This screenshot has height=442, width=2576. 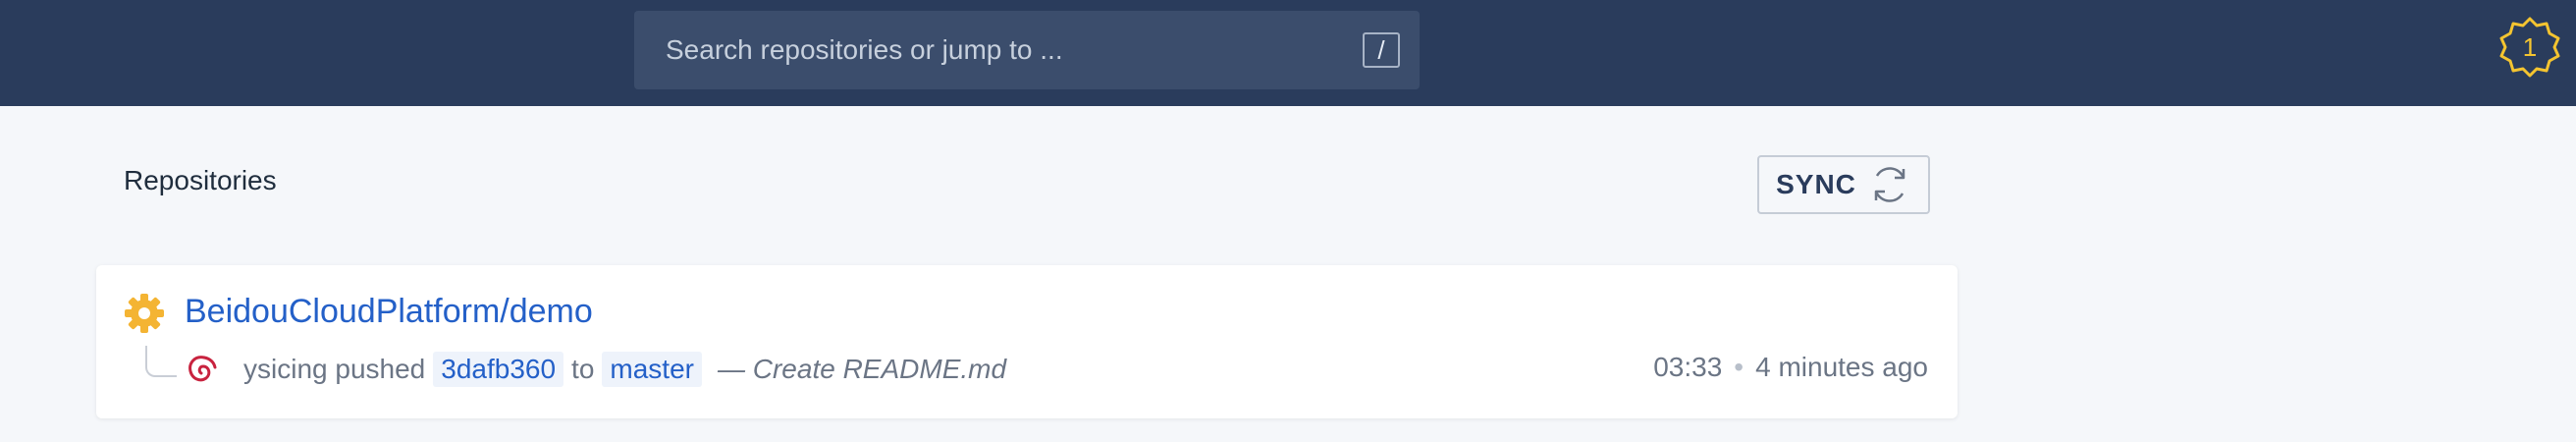 I want to click on activity-relative-time: 4 minutes ago, so click(x=1841, y=367).